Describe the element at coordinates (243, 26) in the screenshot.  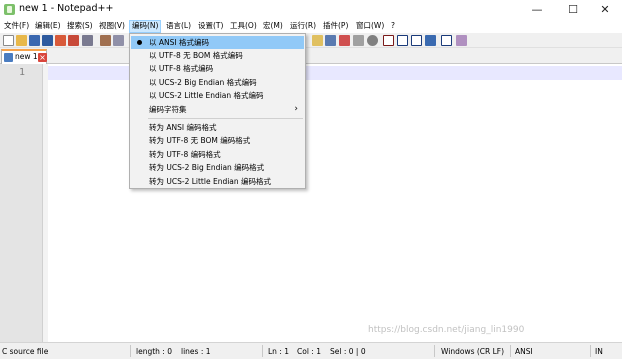
I see `menu-tools: 工具(O)` at that location.